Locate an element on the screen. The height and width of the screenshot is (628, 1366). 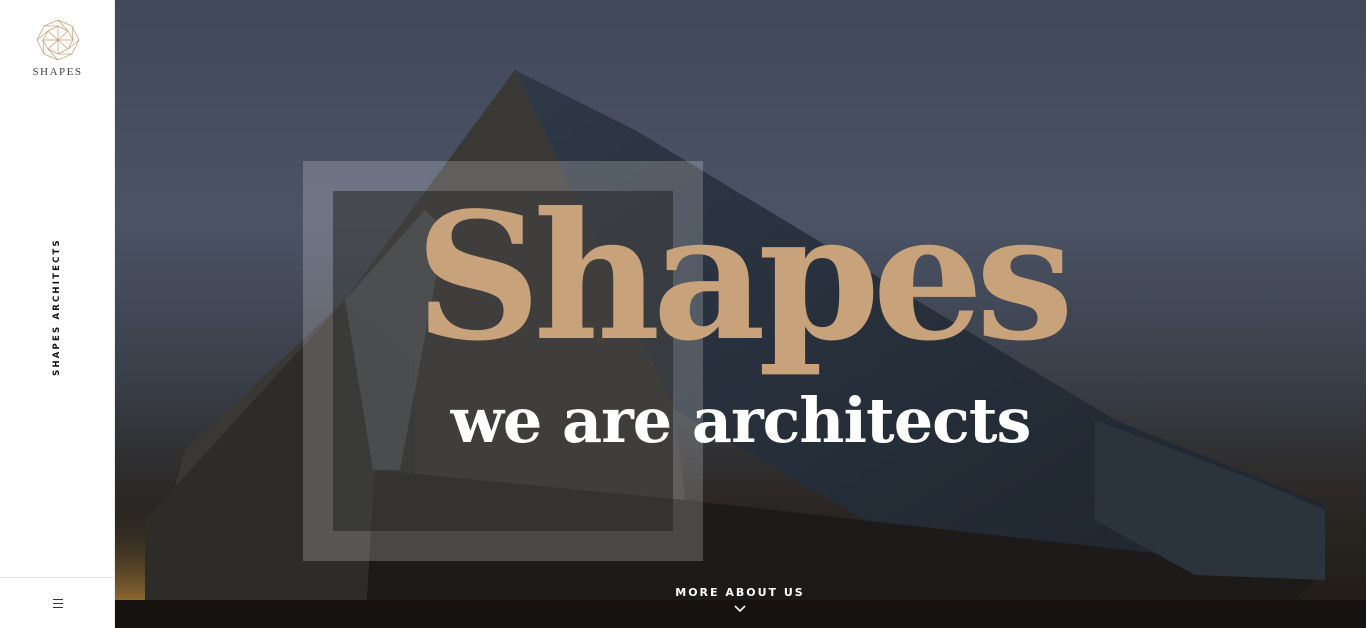
hero-subheadline: we are architects is located at coordinates (741, 420).